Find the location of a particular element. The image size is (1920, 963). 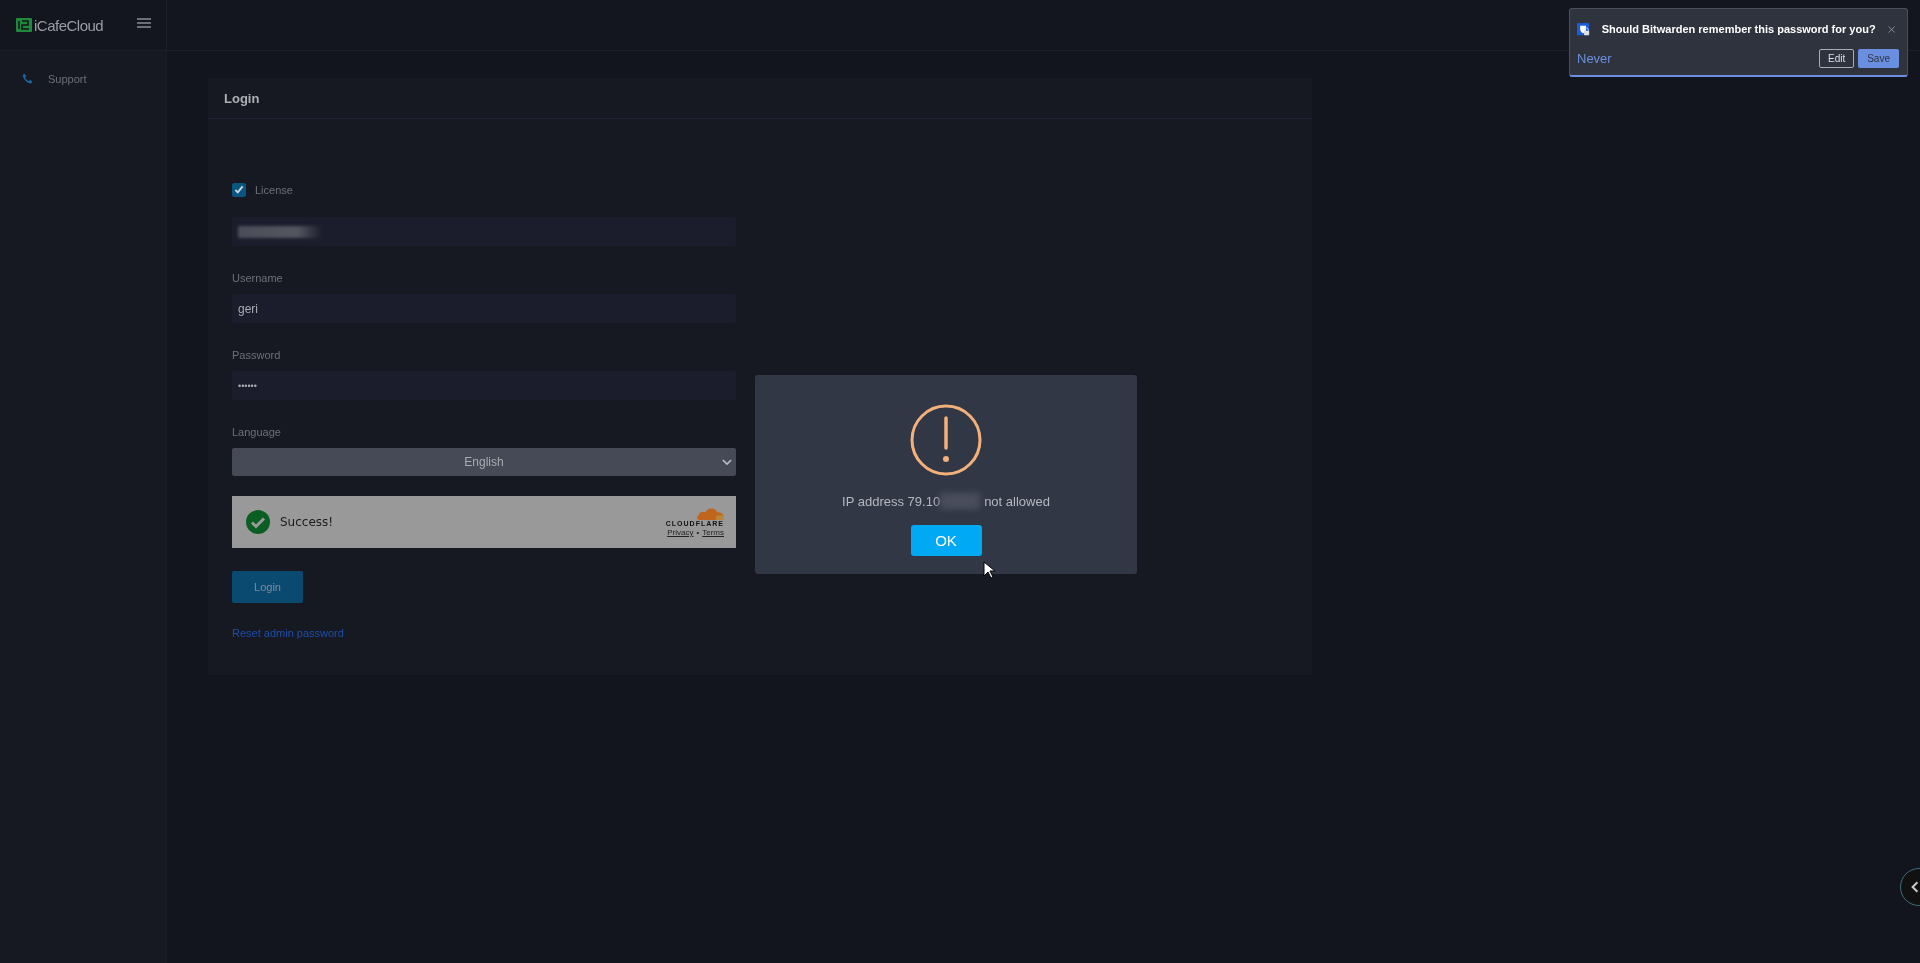

username-field: geri is located at coordinates (484, 308).